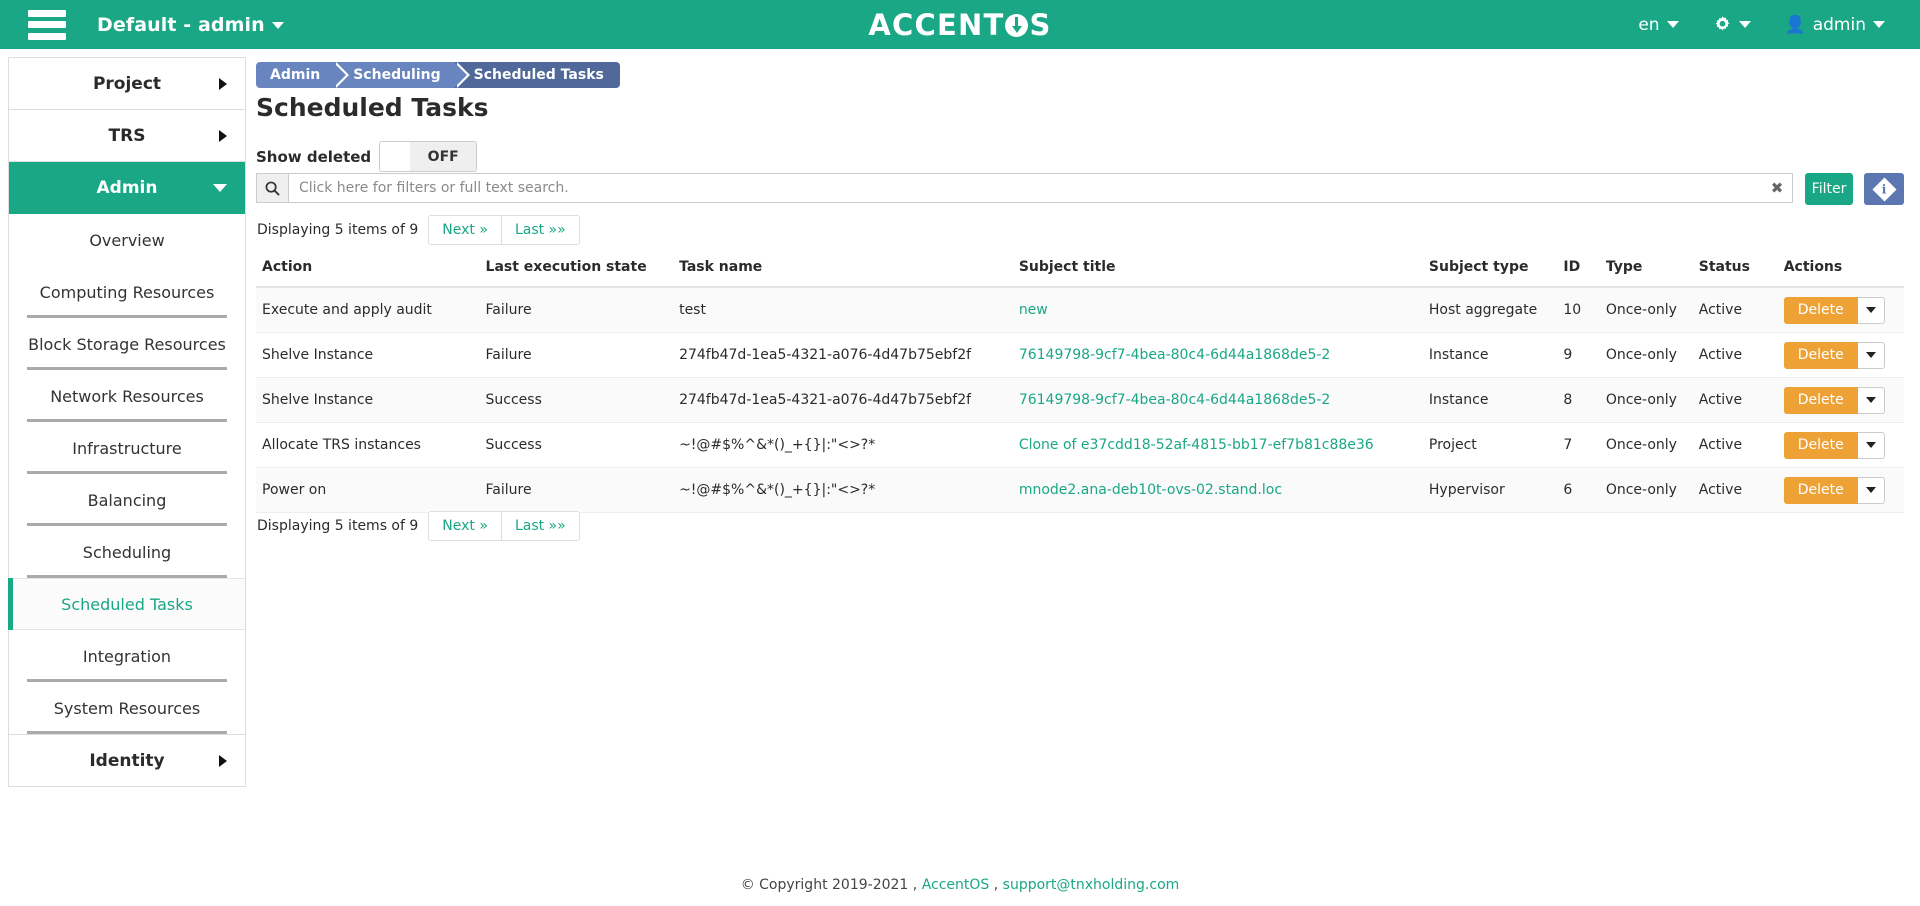 The height and width of the screenshot is (906, 1920). What do you see at coordinates (1033, 310) in the screenshot?
I see `subject-title-link: new` at bounding box center [1033, 310].